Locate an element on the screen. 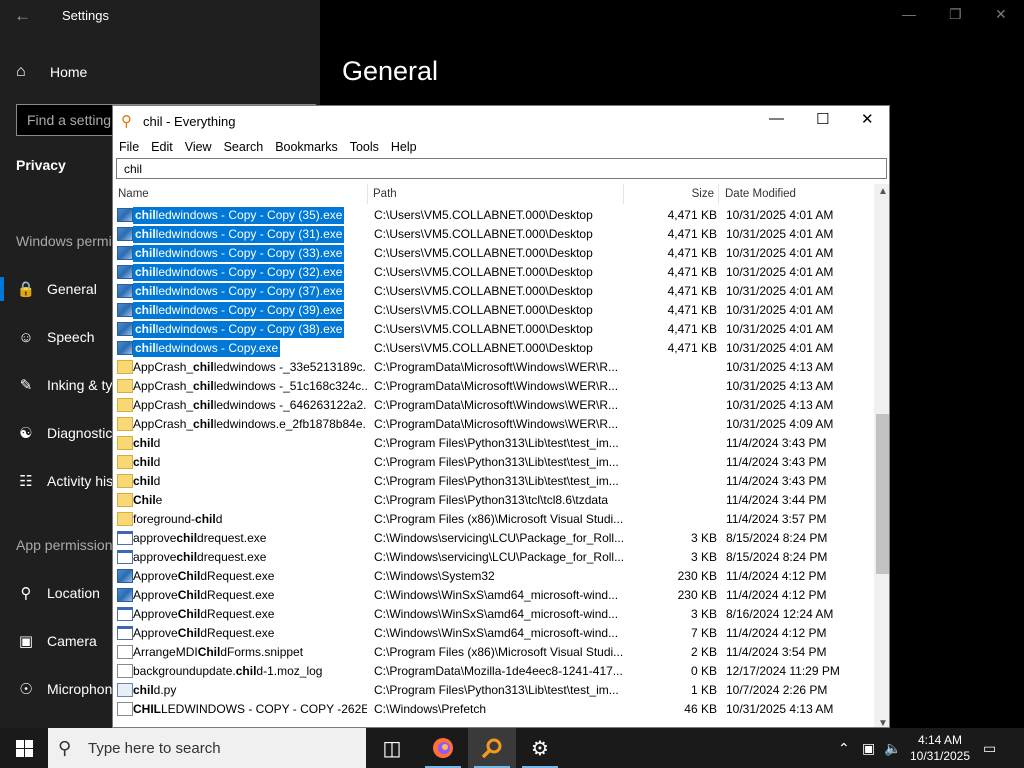 Image resolution: width=1024 pixels, height=768 pixels. column-date: Date Modified is located at coordinates (796, 194).